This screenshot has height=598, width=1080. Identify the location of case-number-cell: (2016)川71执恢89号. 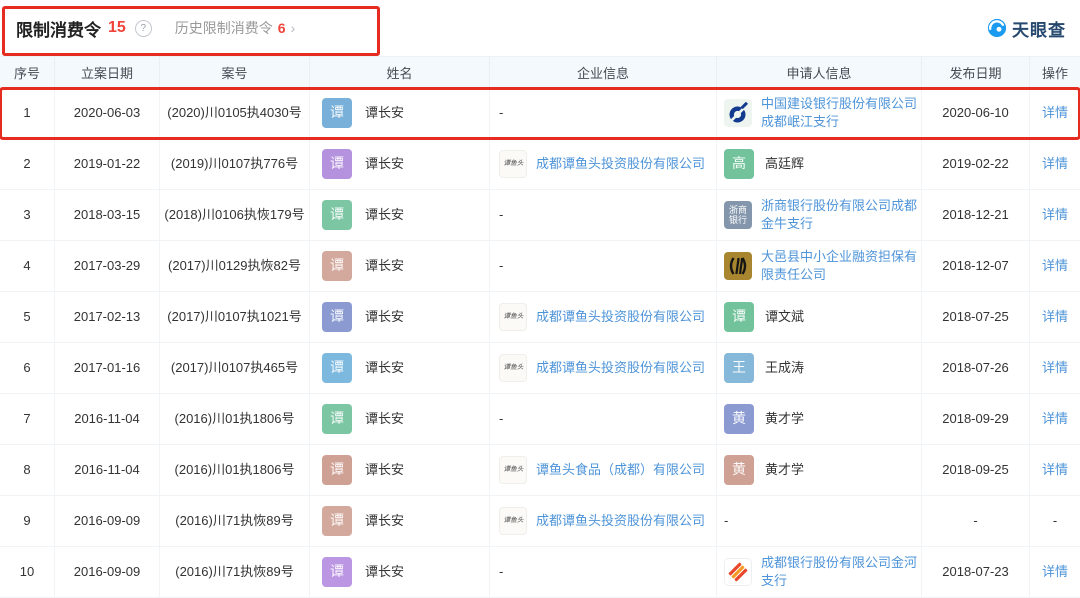
(235, 521).